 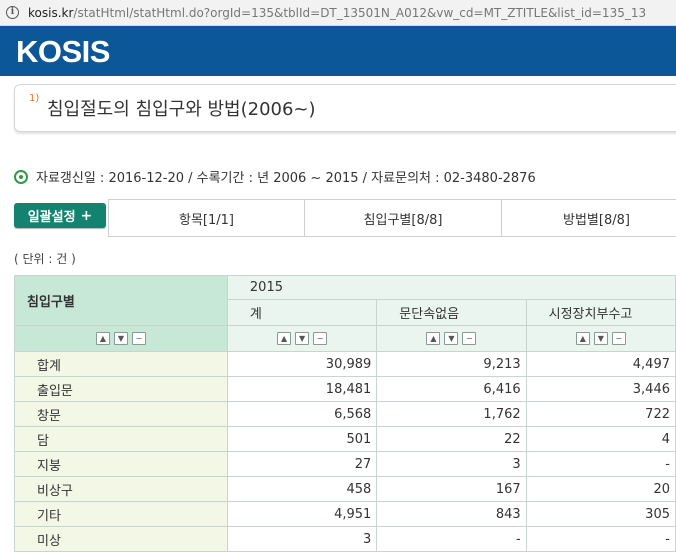 I want to click on table-row: 지붕 27 3 -, so click(x=345, y=464).